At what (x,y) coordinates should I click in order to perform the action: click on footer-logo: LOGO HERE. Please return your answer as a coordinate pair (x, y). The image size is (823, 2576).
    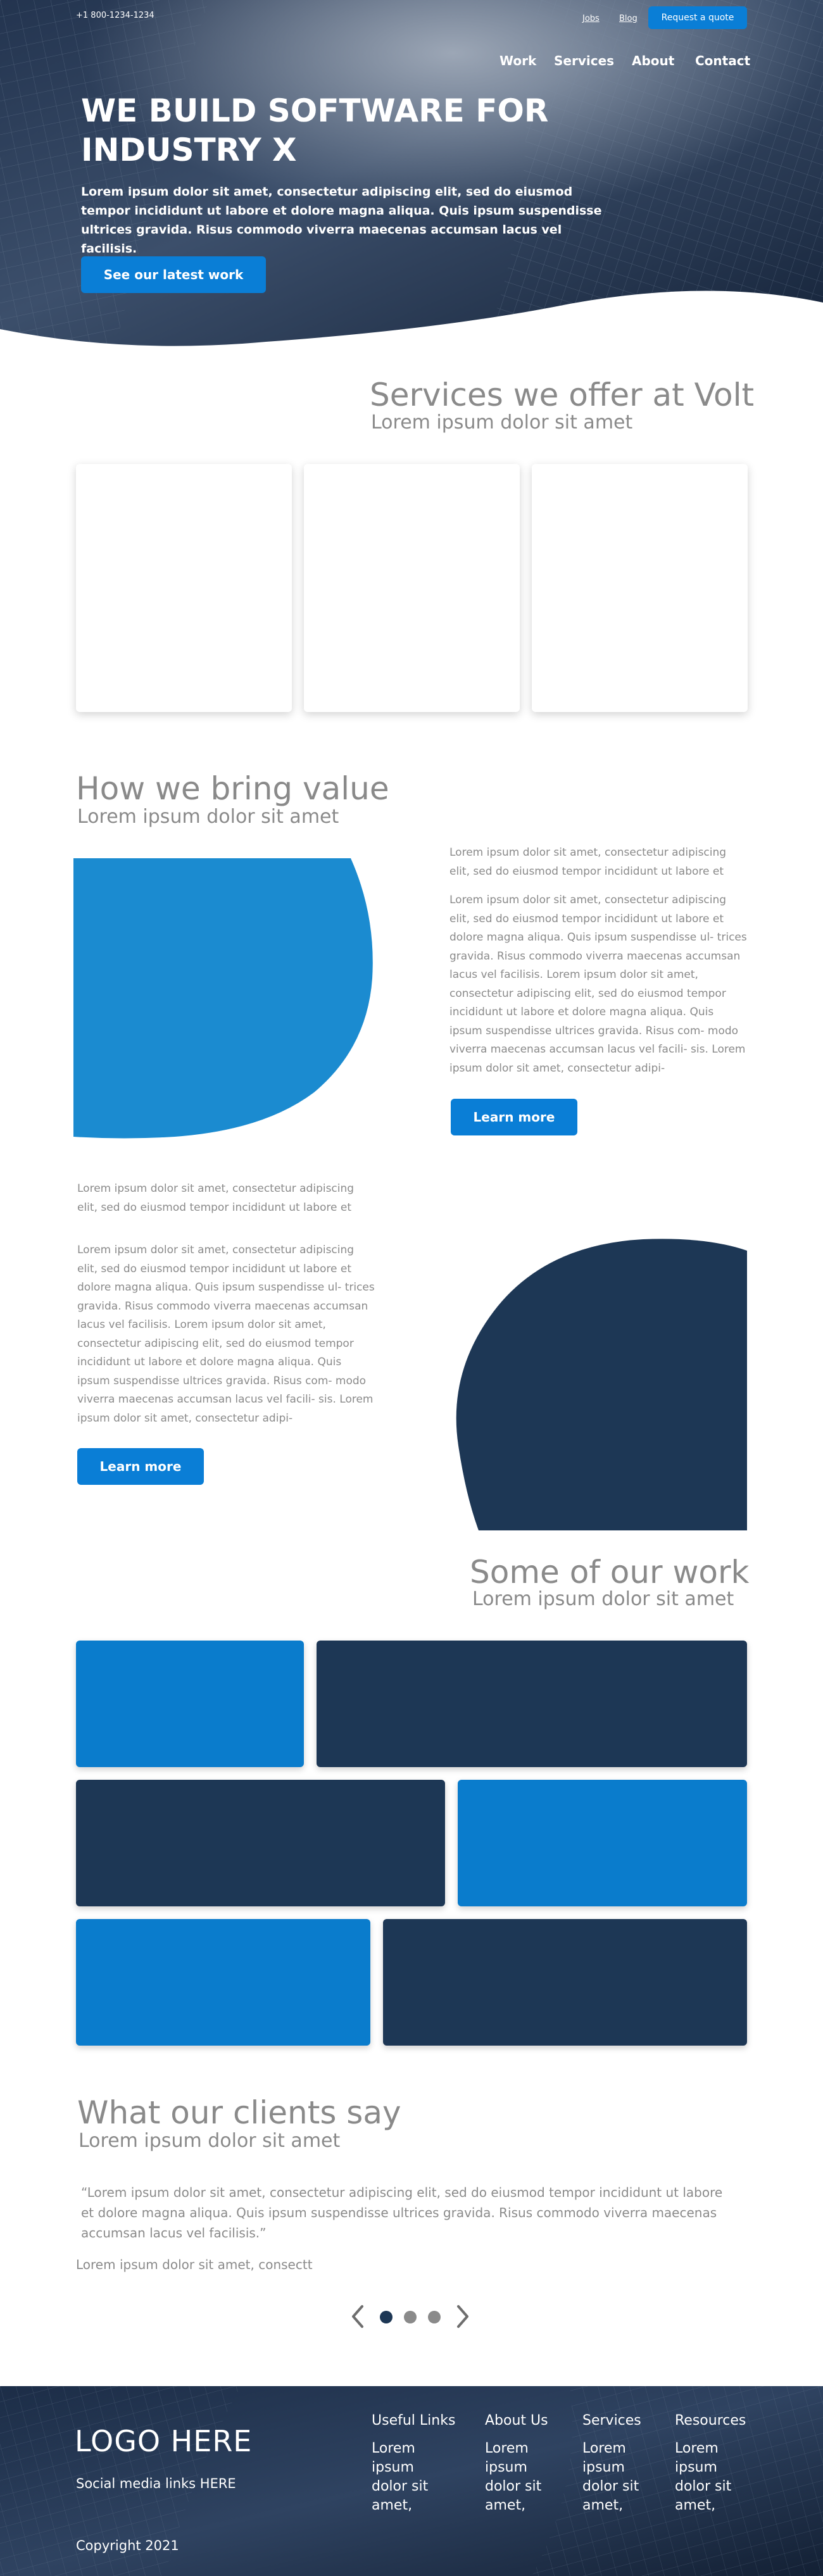
    Looking at the image, I should click on (163, 2441).